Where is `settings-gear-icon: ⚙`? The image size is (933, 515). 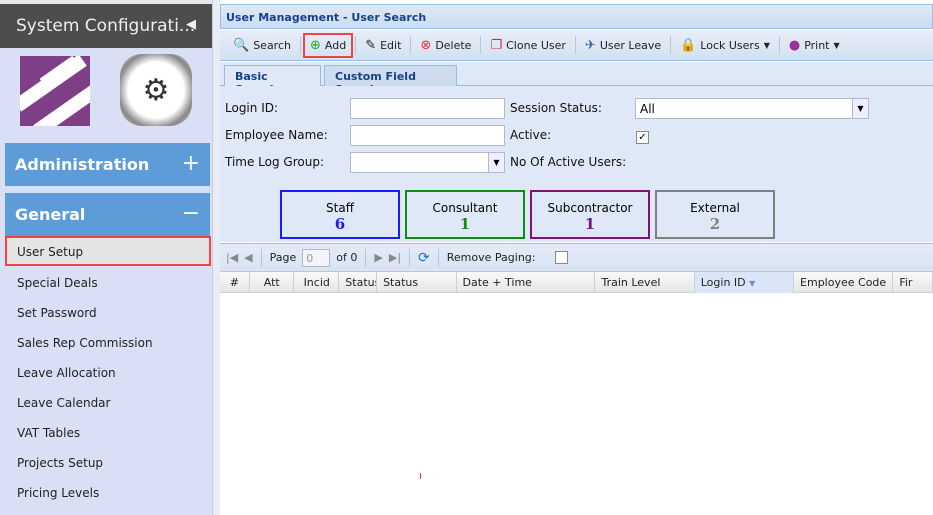 settings-gear-icon: ⚙ is located at coordinates (156, 90).